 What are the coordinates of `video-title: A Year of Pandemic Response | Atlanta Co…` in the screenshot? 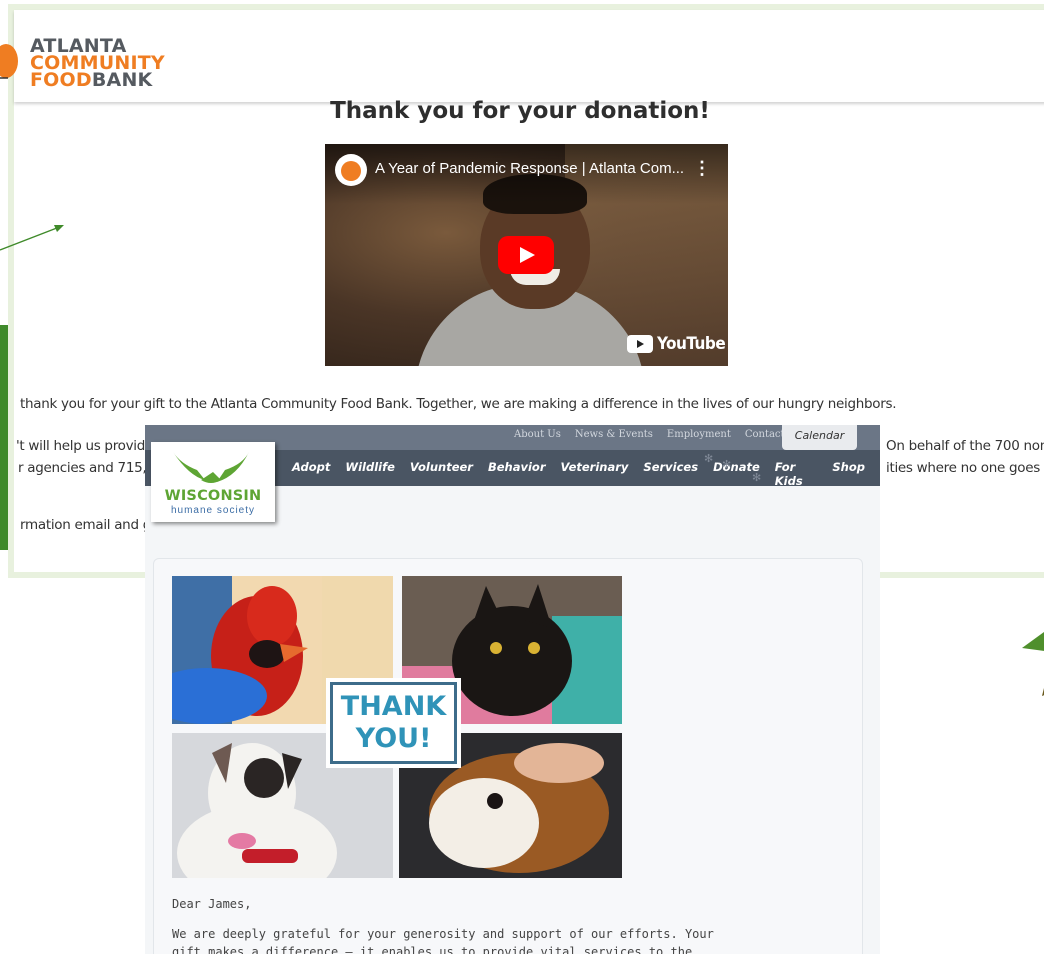 It's located at (529, 168).